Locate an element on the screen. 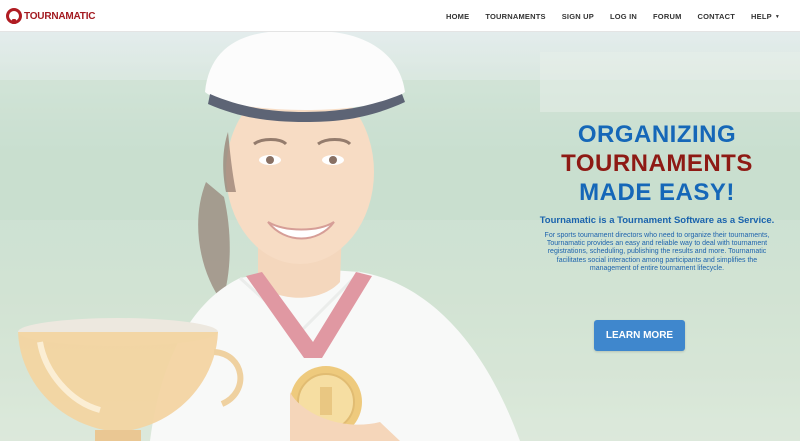 Image resolution: width=800 pixels, height=441 pixels. learn-more-button: LEARN MORE is located at coordinates (639, 335).